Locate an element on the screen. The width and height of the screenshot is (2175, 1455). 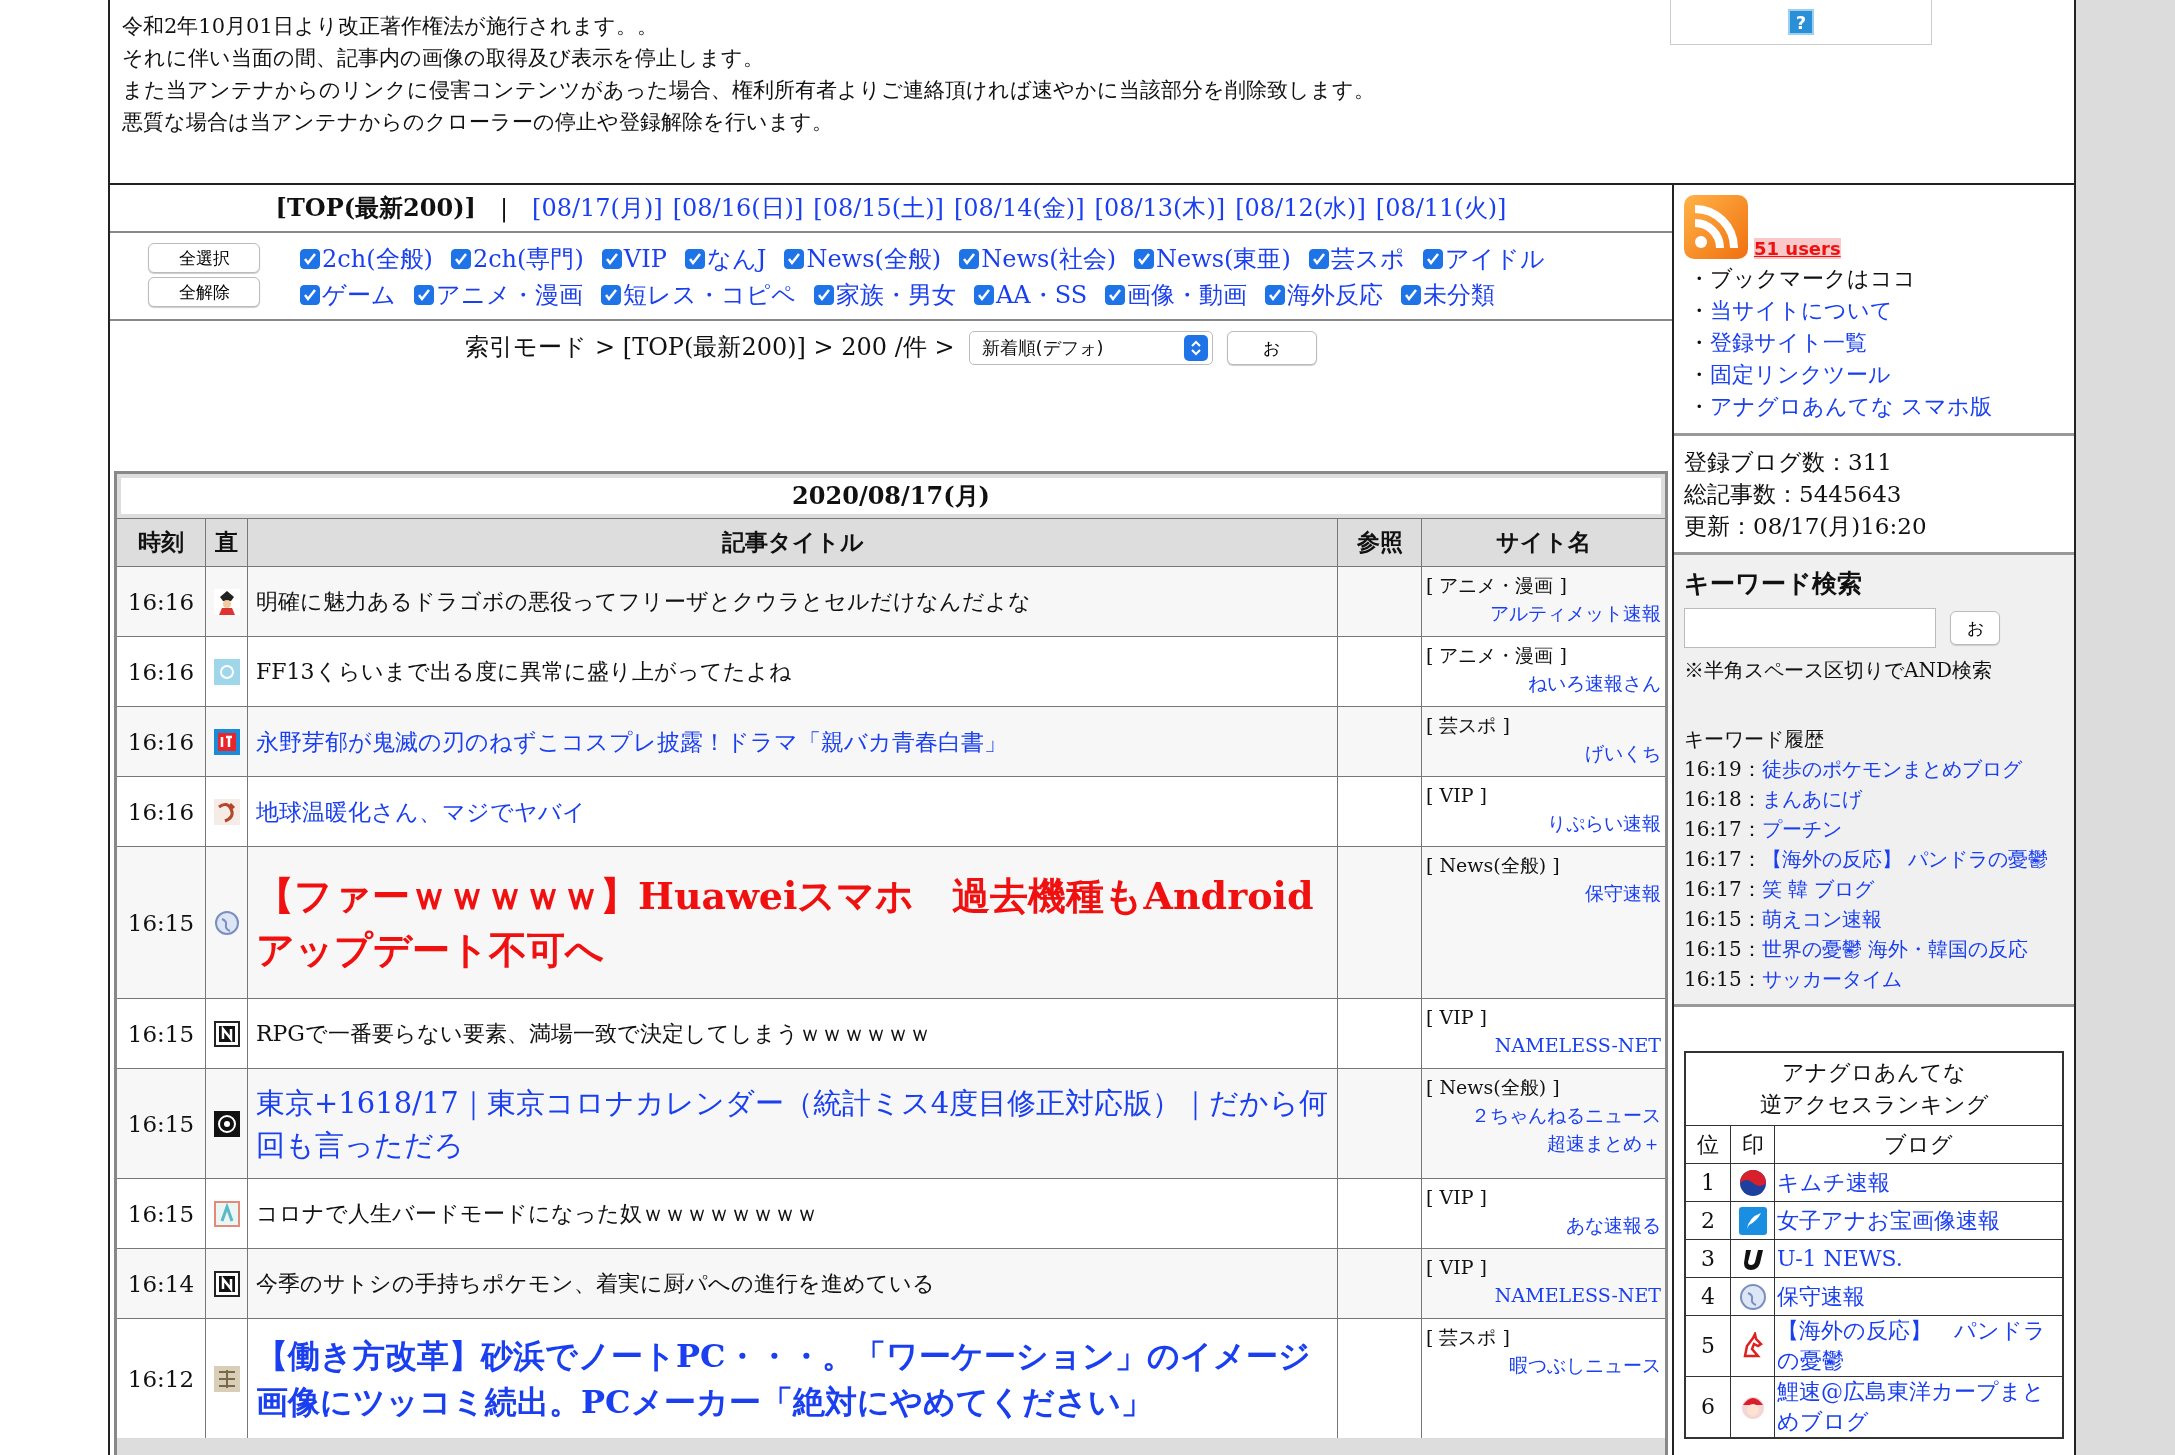
tile-icon is located at coordinates (226, 1213).